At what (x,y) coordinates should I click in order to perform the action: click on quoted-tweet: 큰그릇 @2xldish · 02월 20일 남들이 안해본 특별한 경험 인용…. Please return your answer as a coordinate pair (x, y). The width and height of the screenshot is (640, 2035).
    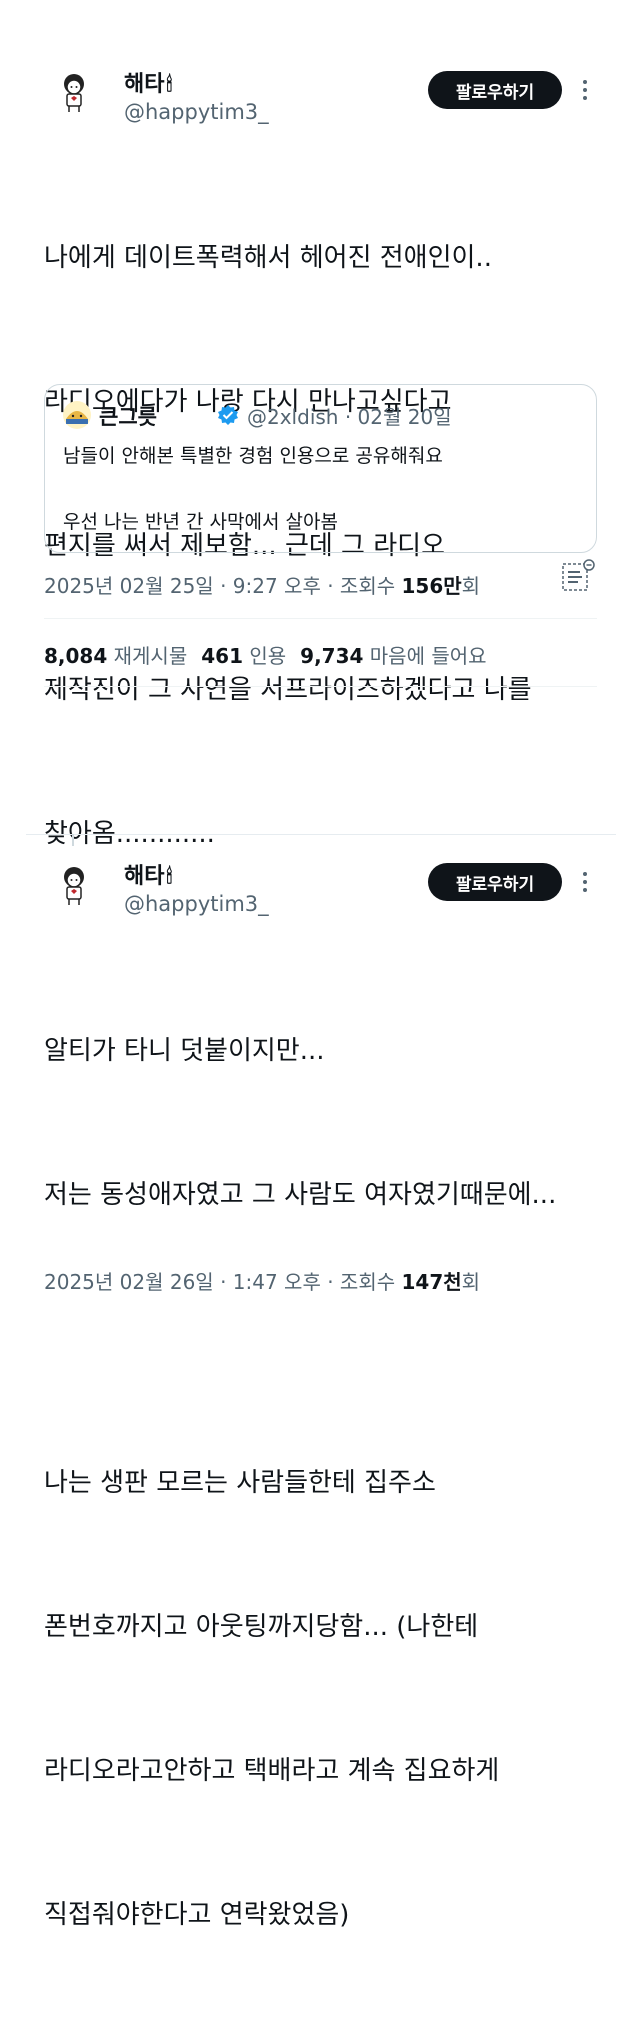
    Looking at the image, I should click on (320, 468).